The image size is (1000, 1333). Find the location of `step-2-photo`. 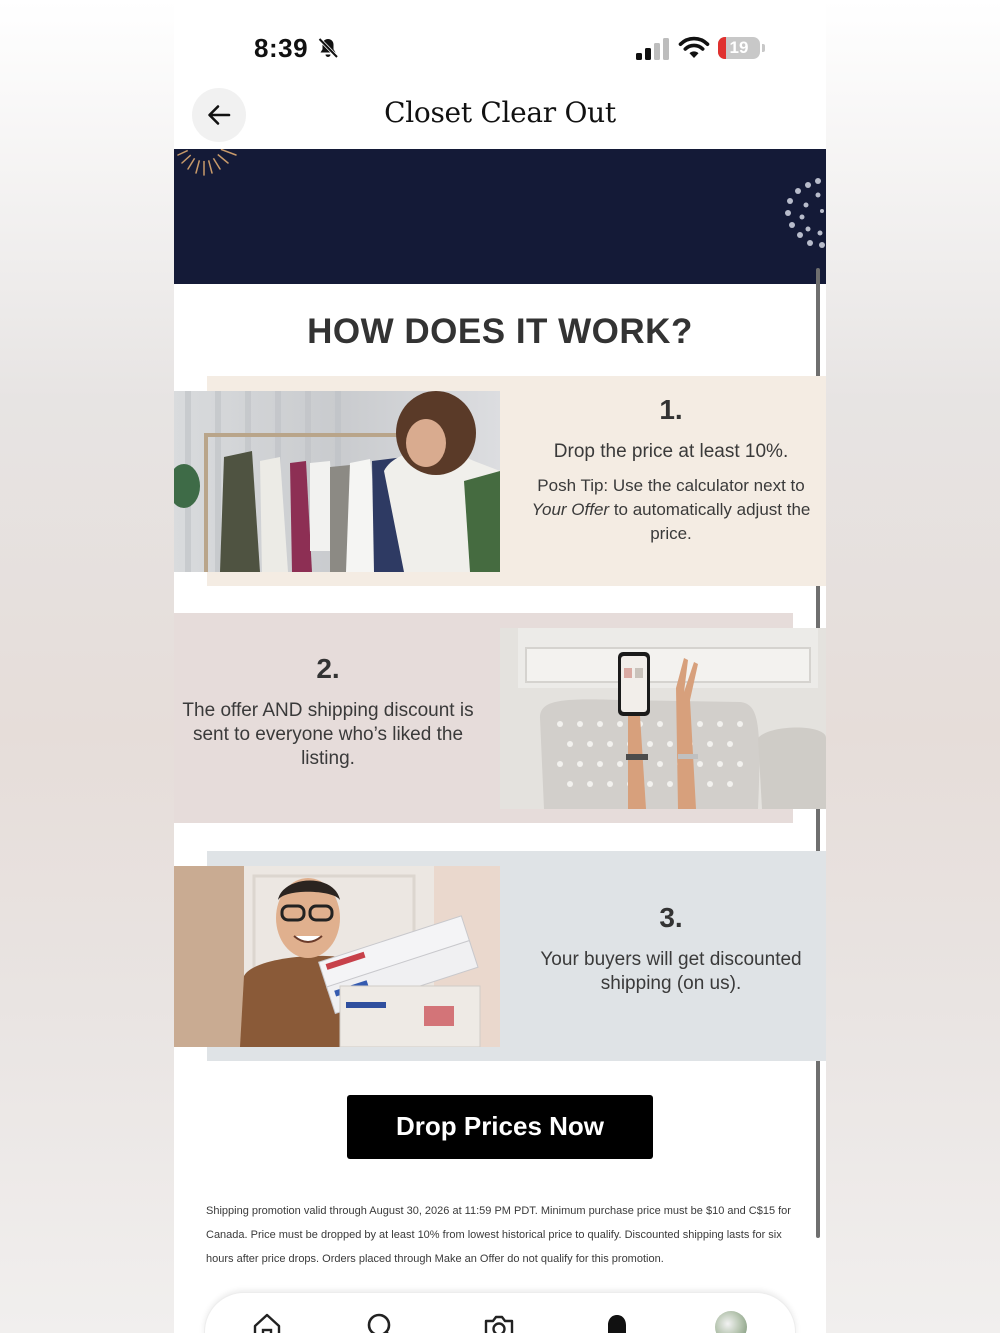

step-2-photo is located at coordinates (663, 718).